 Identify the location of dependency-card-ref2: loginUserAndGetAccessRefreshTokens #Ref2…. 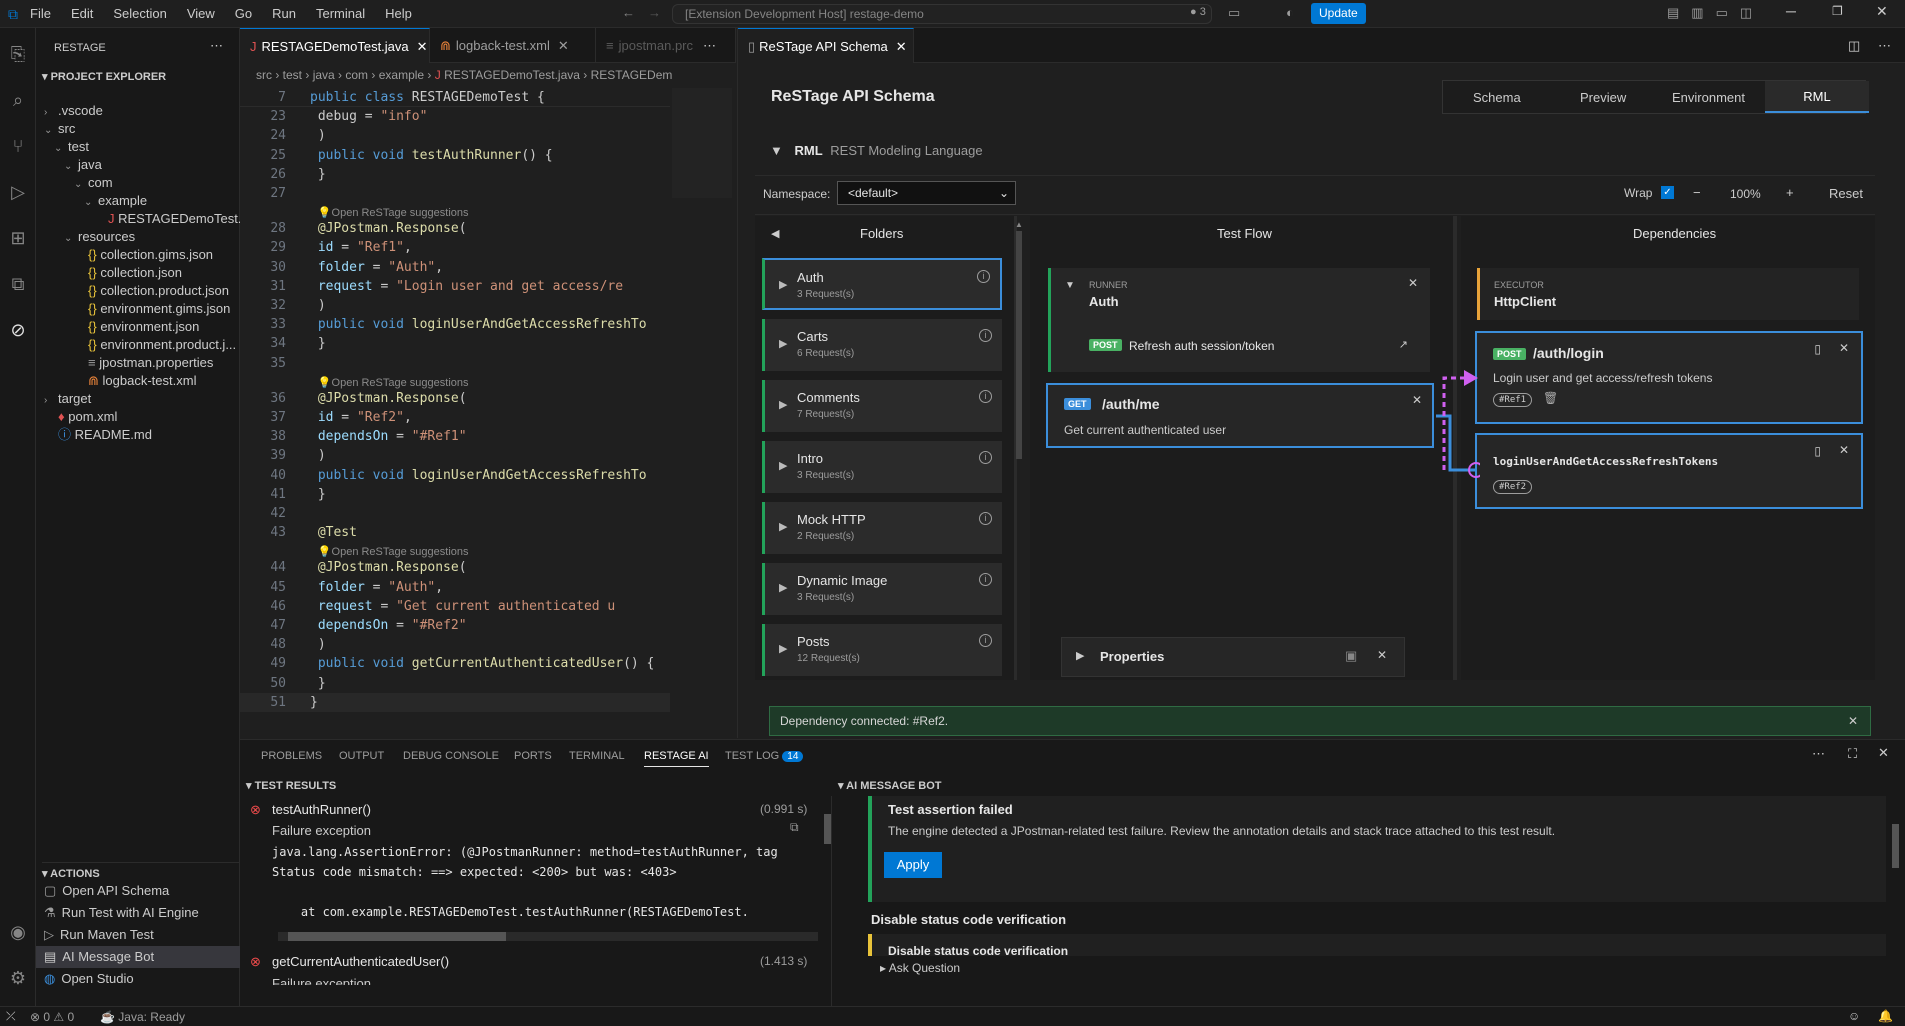
(1669, 471).